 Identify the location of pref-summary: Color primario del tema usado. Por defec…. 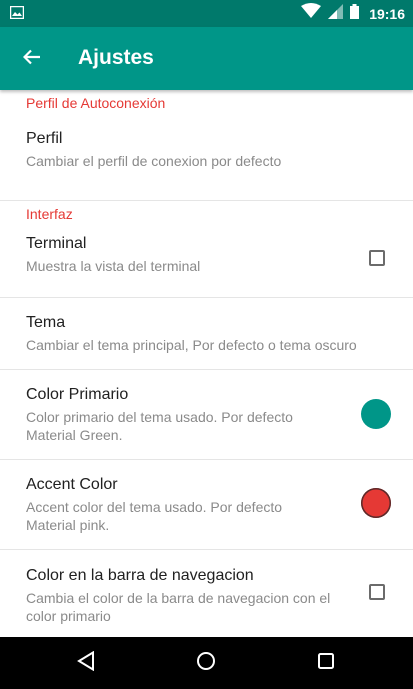
(159, 426).